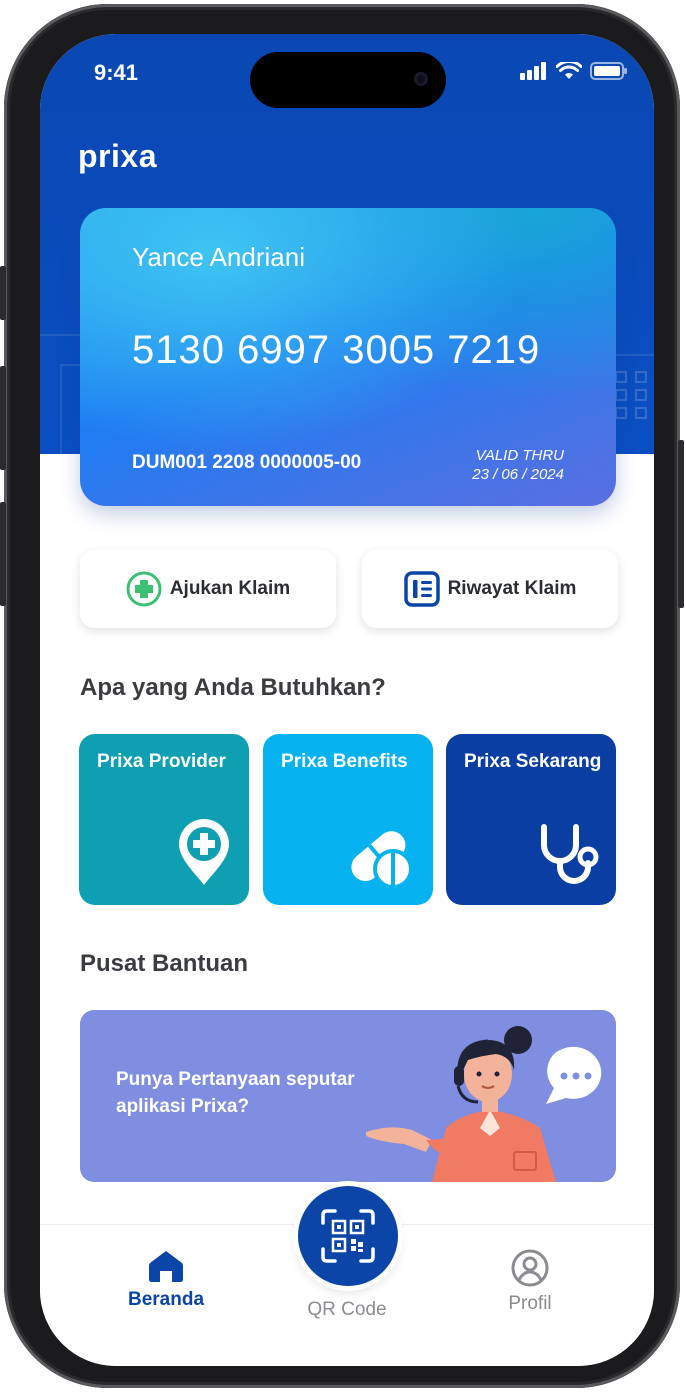  Describe the element at coordinates (161, 761) in the screenshot. I see `tile-label: Prixa Provider` at that location.